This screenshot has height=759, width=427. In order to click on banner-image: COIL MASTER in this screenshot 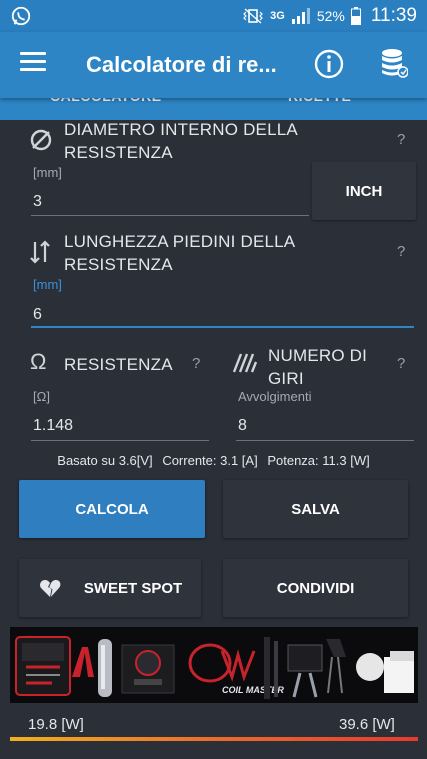, I will do `click(214, 665)`.